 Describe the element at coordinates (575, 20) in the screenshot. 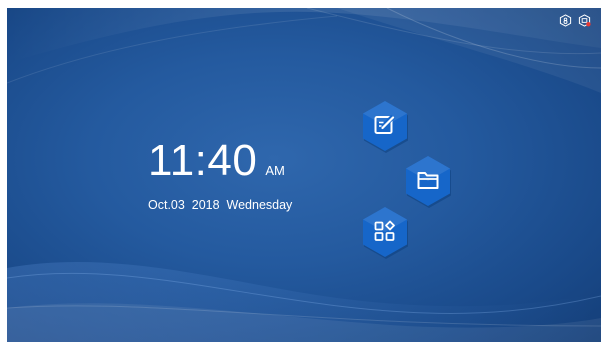

I see `status-tray` at that location.